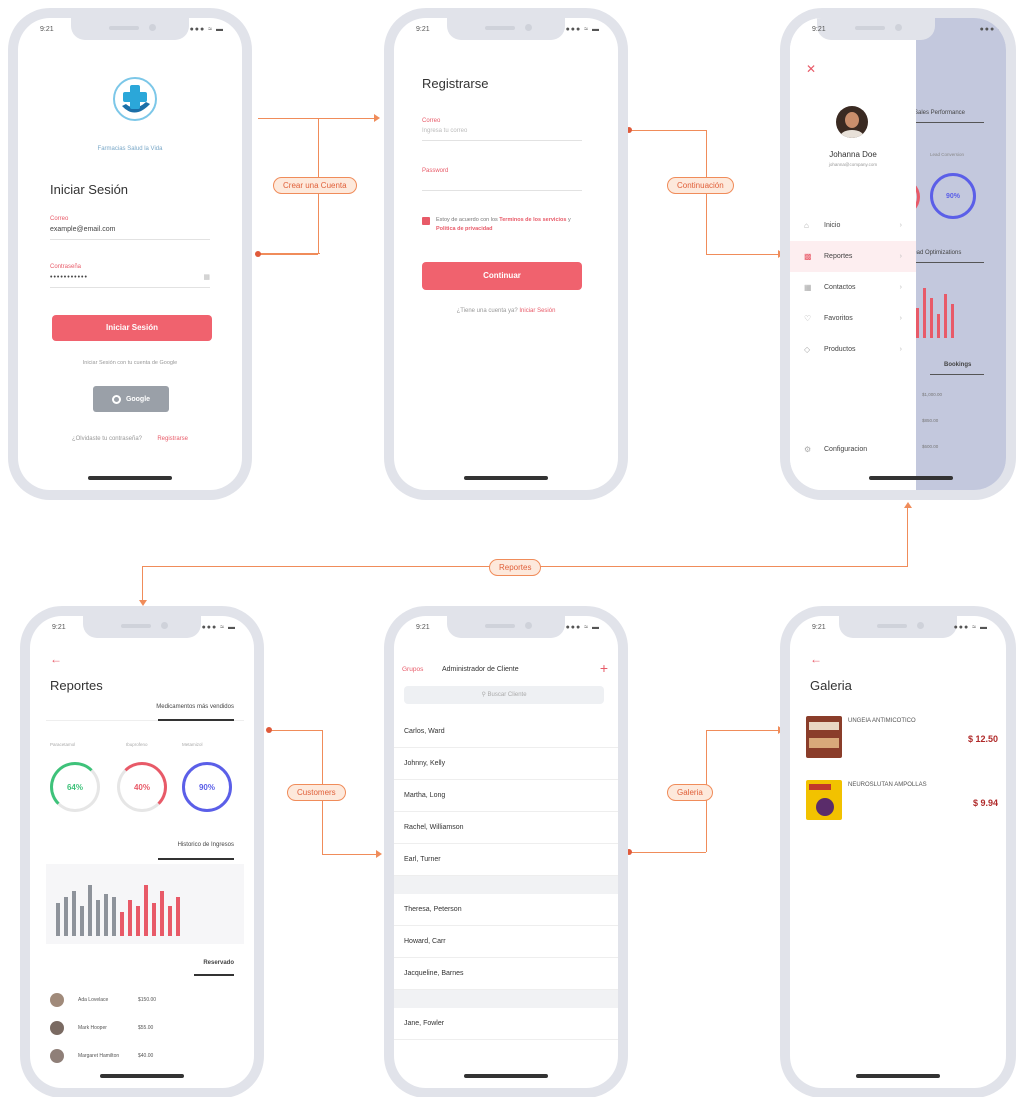 This screenshot has width=1020, height=1097. What do you see at coordinates (853, 225) in the screenshot?
I see `menu-item-inicio: ⌂ Inicio ›` at bounding box center [853, 225].